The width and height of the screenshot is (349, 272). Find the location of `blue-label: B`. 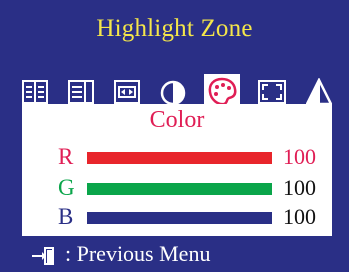

blue-label: B is located at coordinates (66, 216).